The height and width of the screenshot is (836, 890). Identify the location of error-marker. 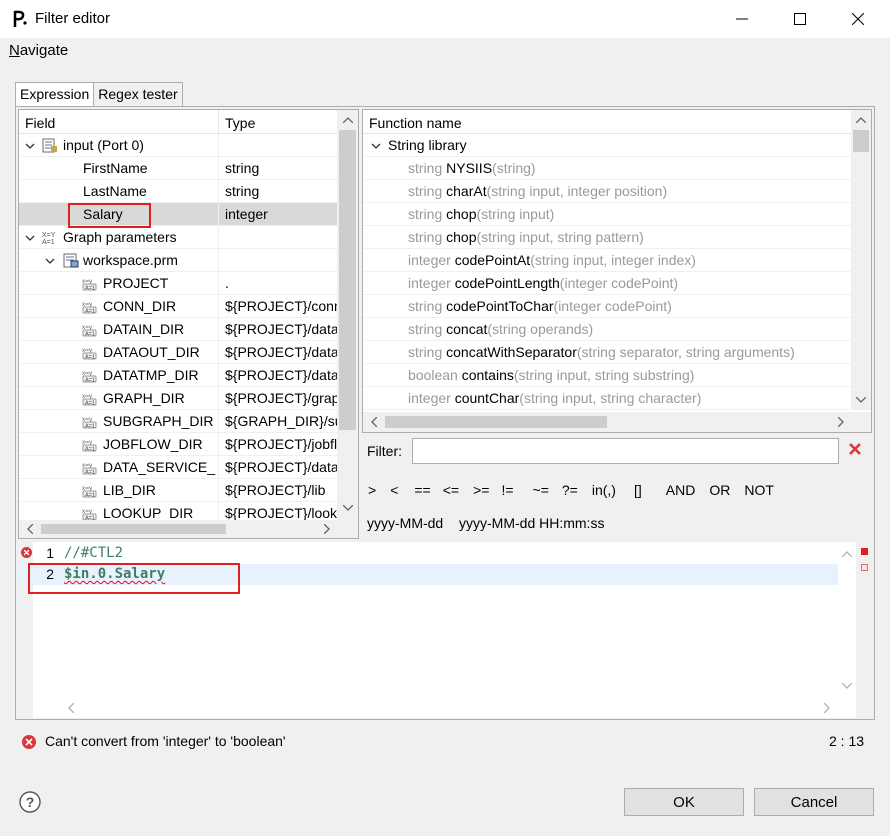
(864, 551).